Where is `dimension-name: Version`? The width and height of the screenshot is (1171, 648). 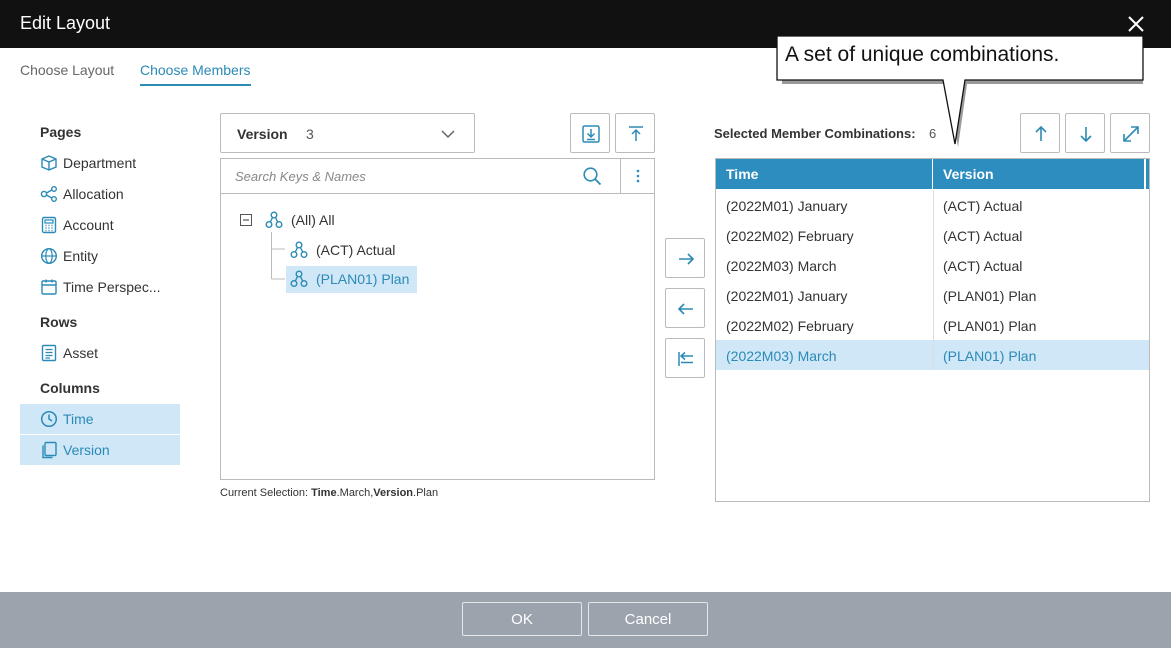
dimension-name: Version is located at coordinates (262, 134).